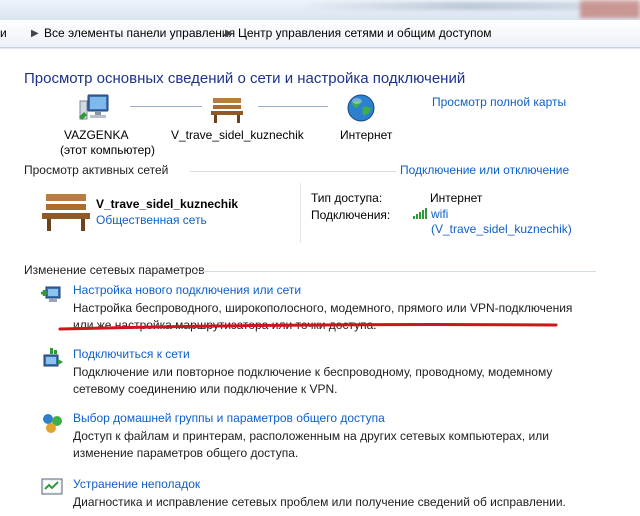  Describe the element at coordinates (187, 290) in the screenshot. I see `setup-new-connection-link: Настройка нового подключения или сети` at that location.